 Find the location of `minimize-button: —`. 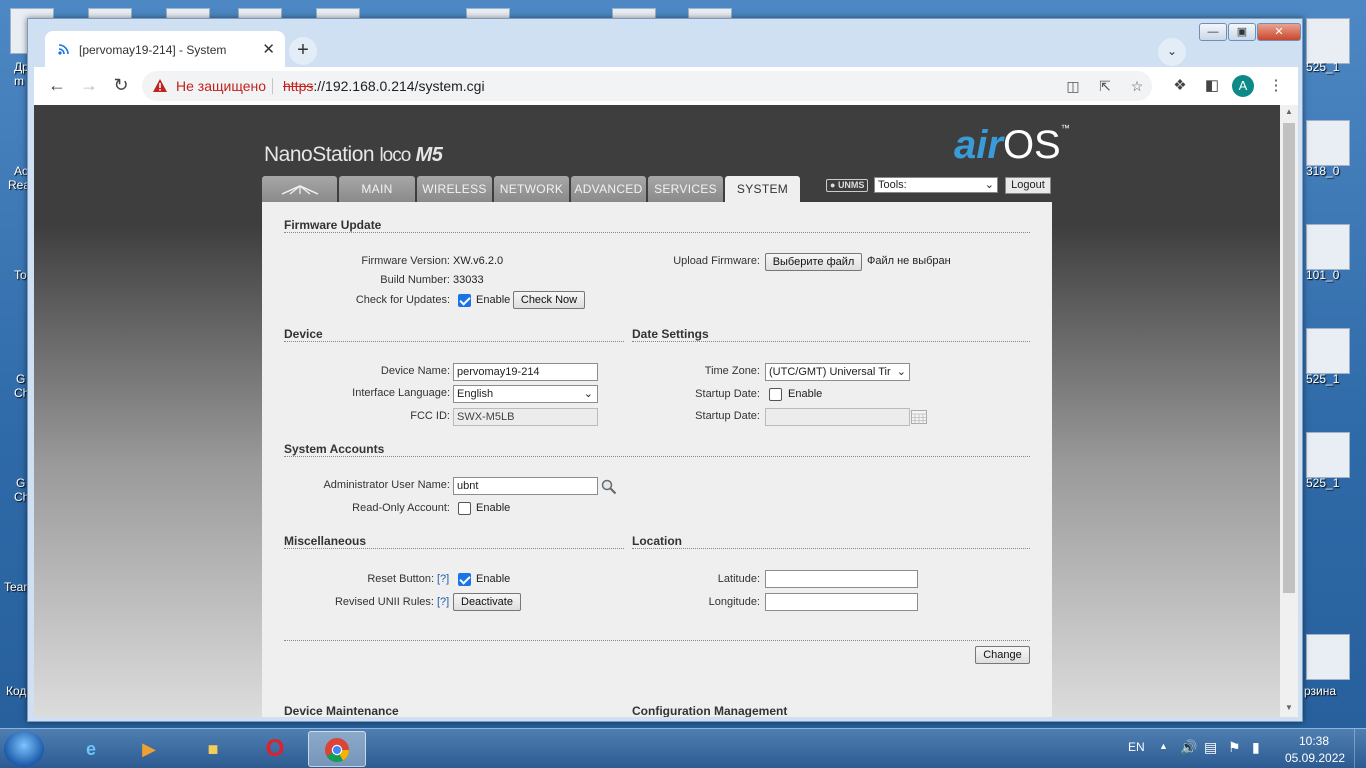

minimize-button: — is located at coordinates (1213, 32).